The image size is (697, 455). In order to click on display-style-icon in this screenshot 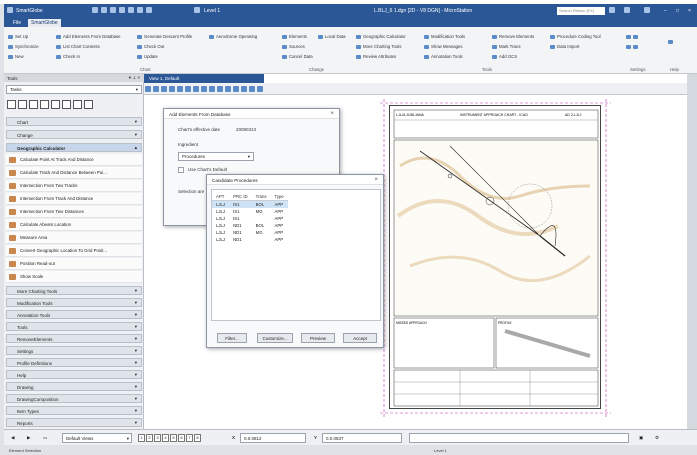, I will do `click(156, 89)`.